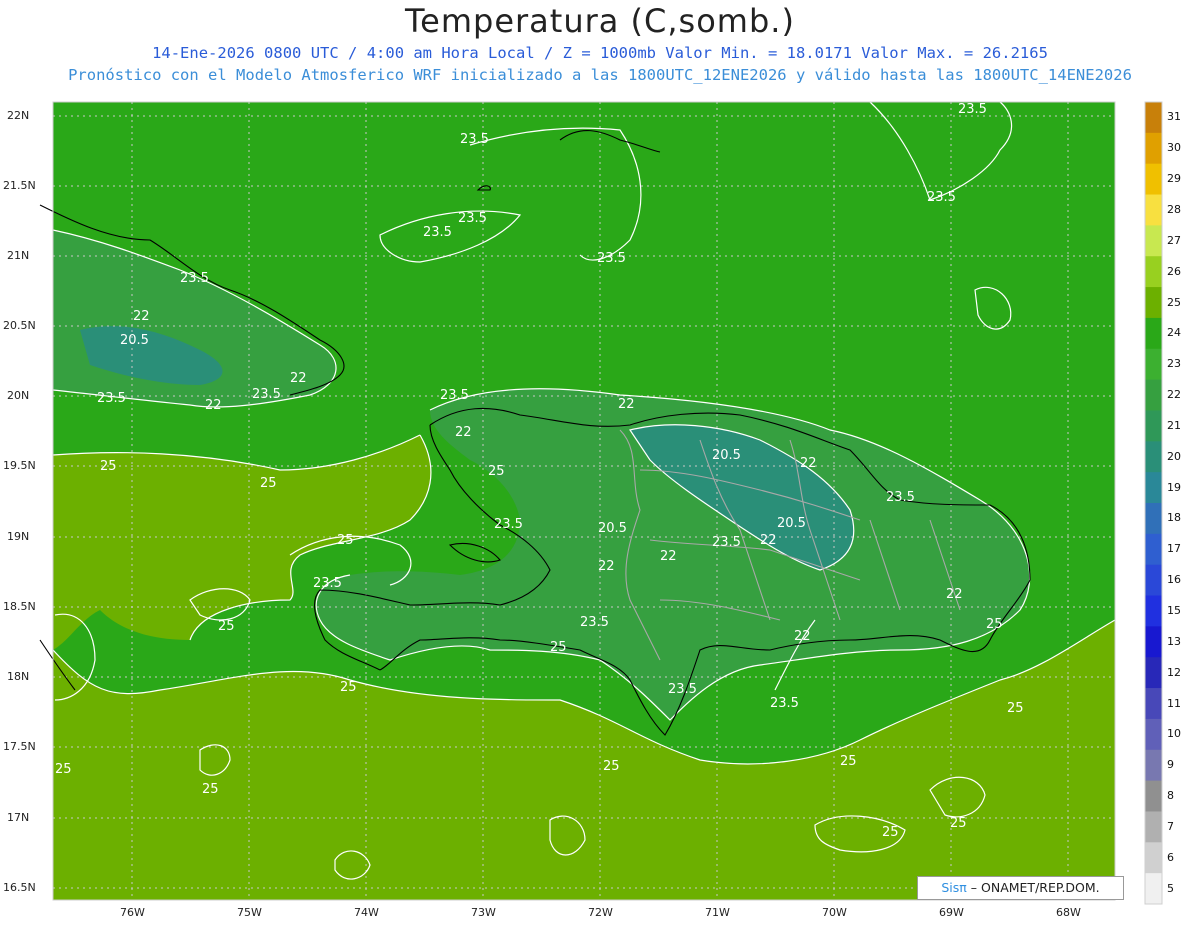 Image resolution: width=1200 pixels, height=927 pixels. I want to click on lat-label: 19.5N, so click(19, 465).